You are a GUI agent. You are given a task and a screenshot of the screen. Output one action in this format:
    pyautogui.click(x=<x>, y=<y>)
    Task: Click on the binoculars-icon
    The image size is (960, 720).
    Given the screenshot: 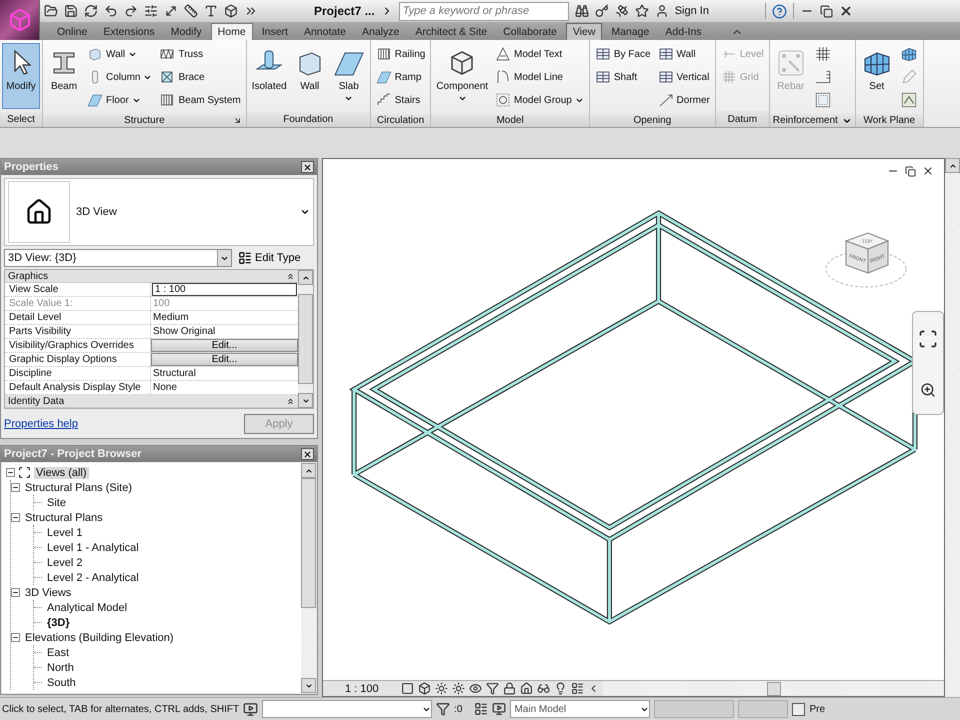 What is the action you would take?
    pyautogui.click(x=581, y=11)
    